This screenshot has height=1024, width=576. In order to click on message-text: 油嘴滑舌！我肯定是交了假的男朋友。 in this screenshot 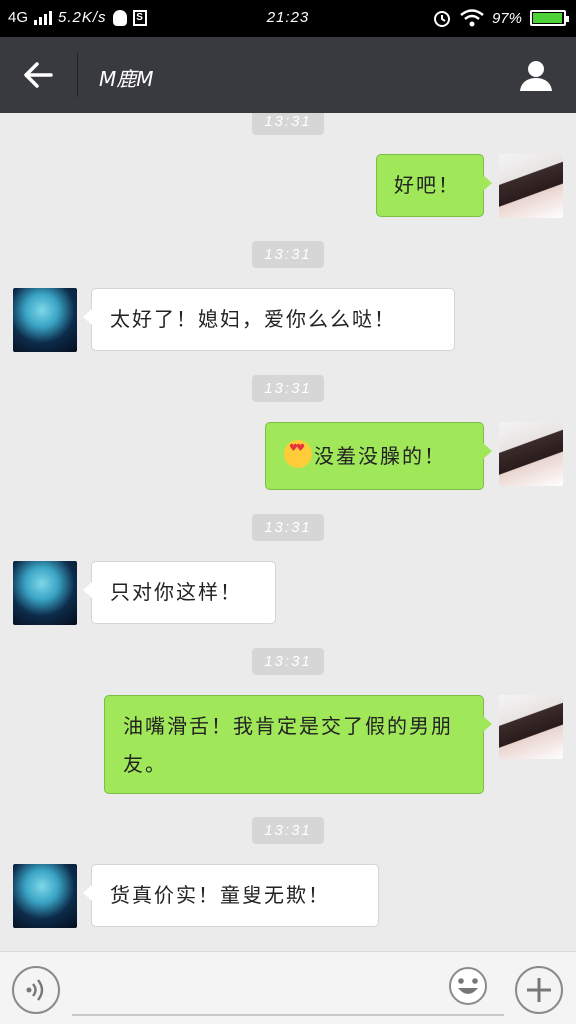, I will do `click(288, 745)`.